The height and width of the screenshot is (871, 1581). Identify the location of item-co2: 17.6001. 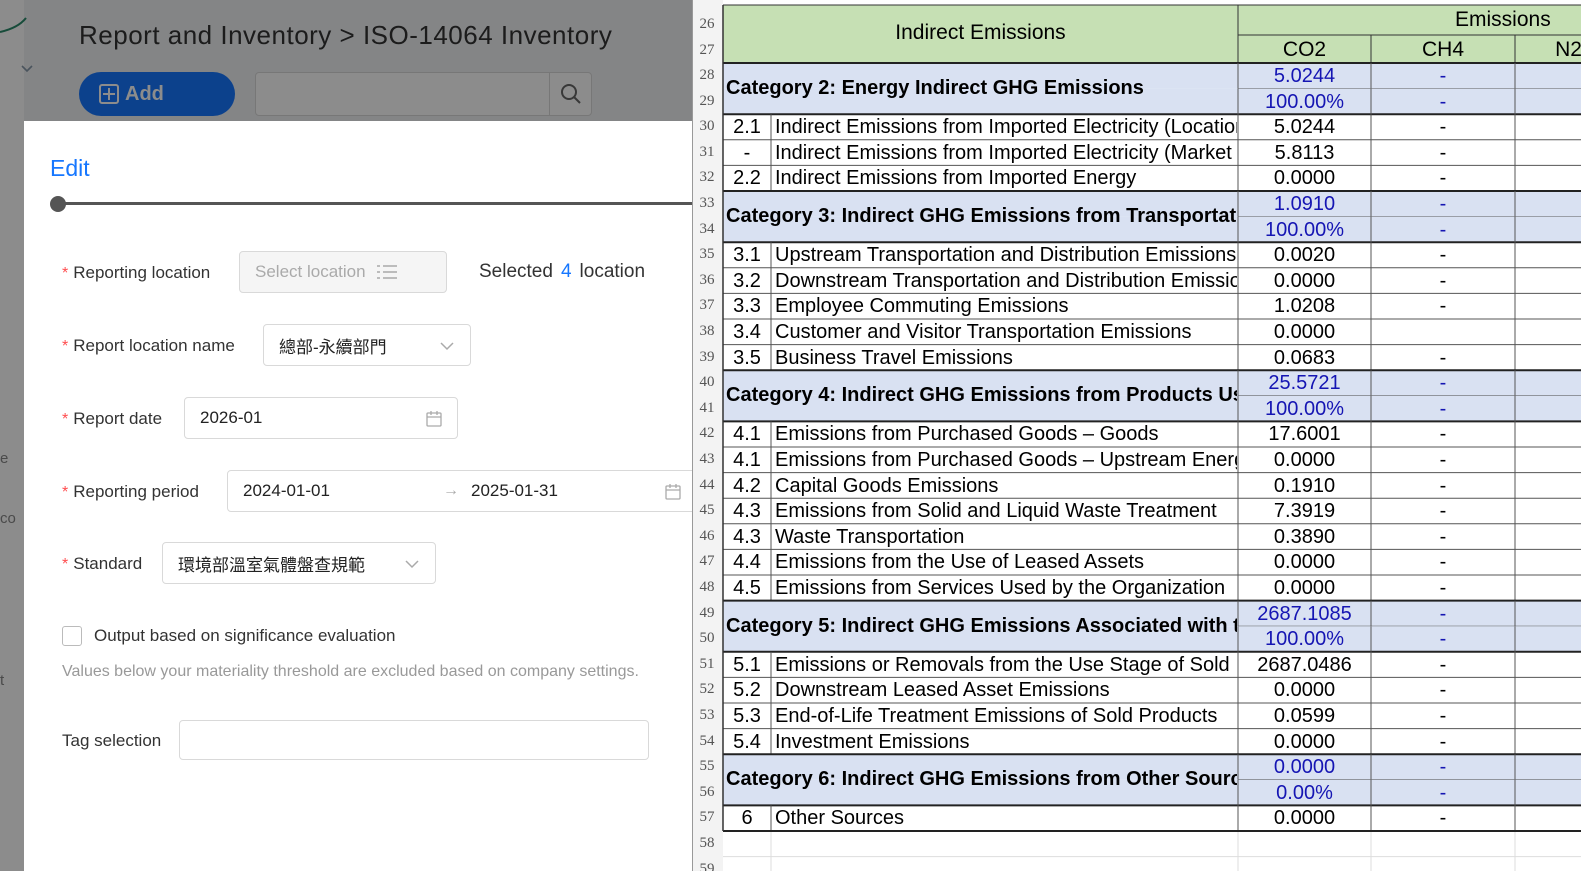
(1304, 434).